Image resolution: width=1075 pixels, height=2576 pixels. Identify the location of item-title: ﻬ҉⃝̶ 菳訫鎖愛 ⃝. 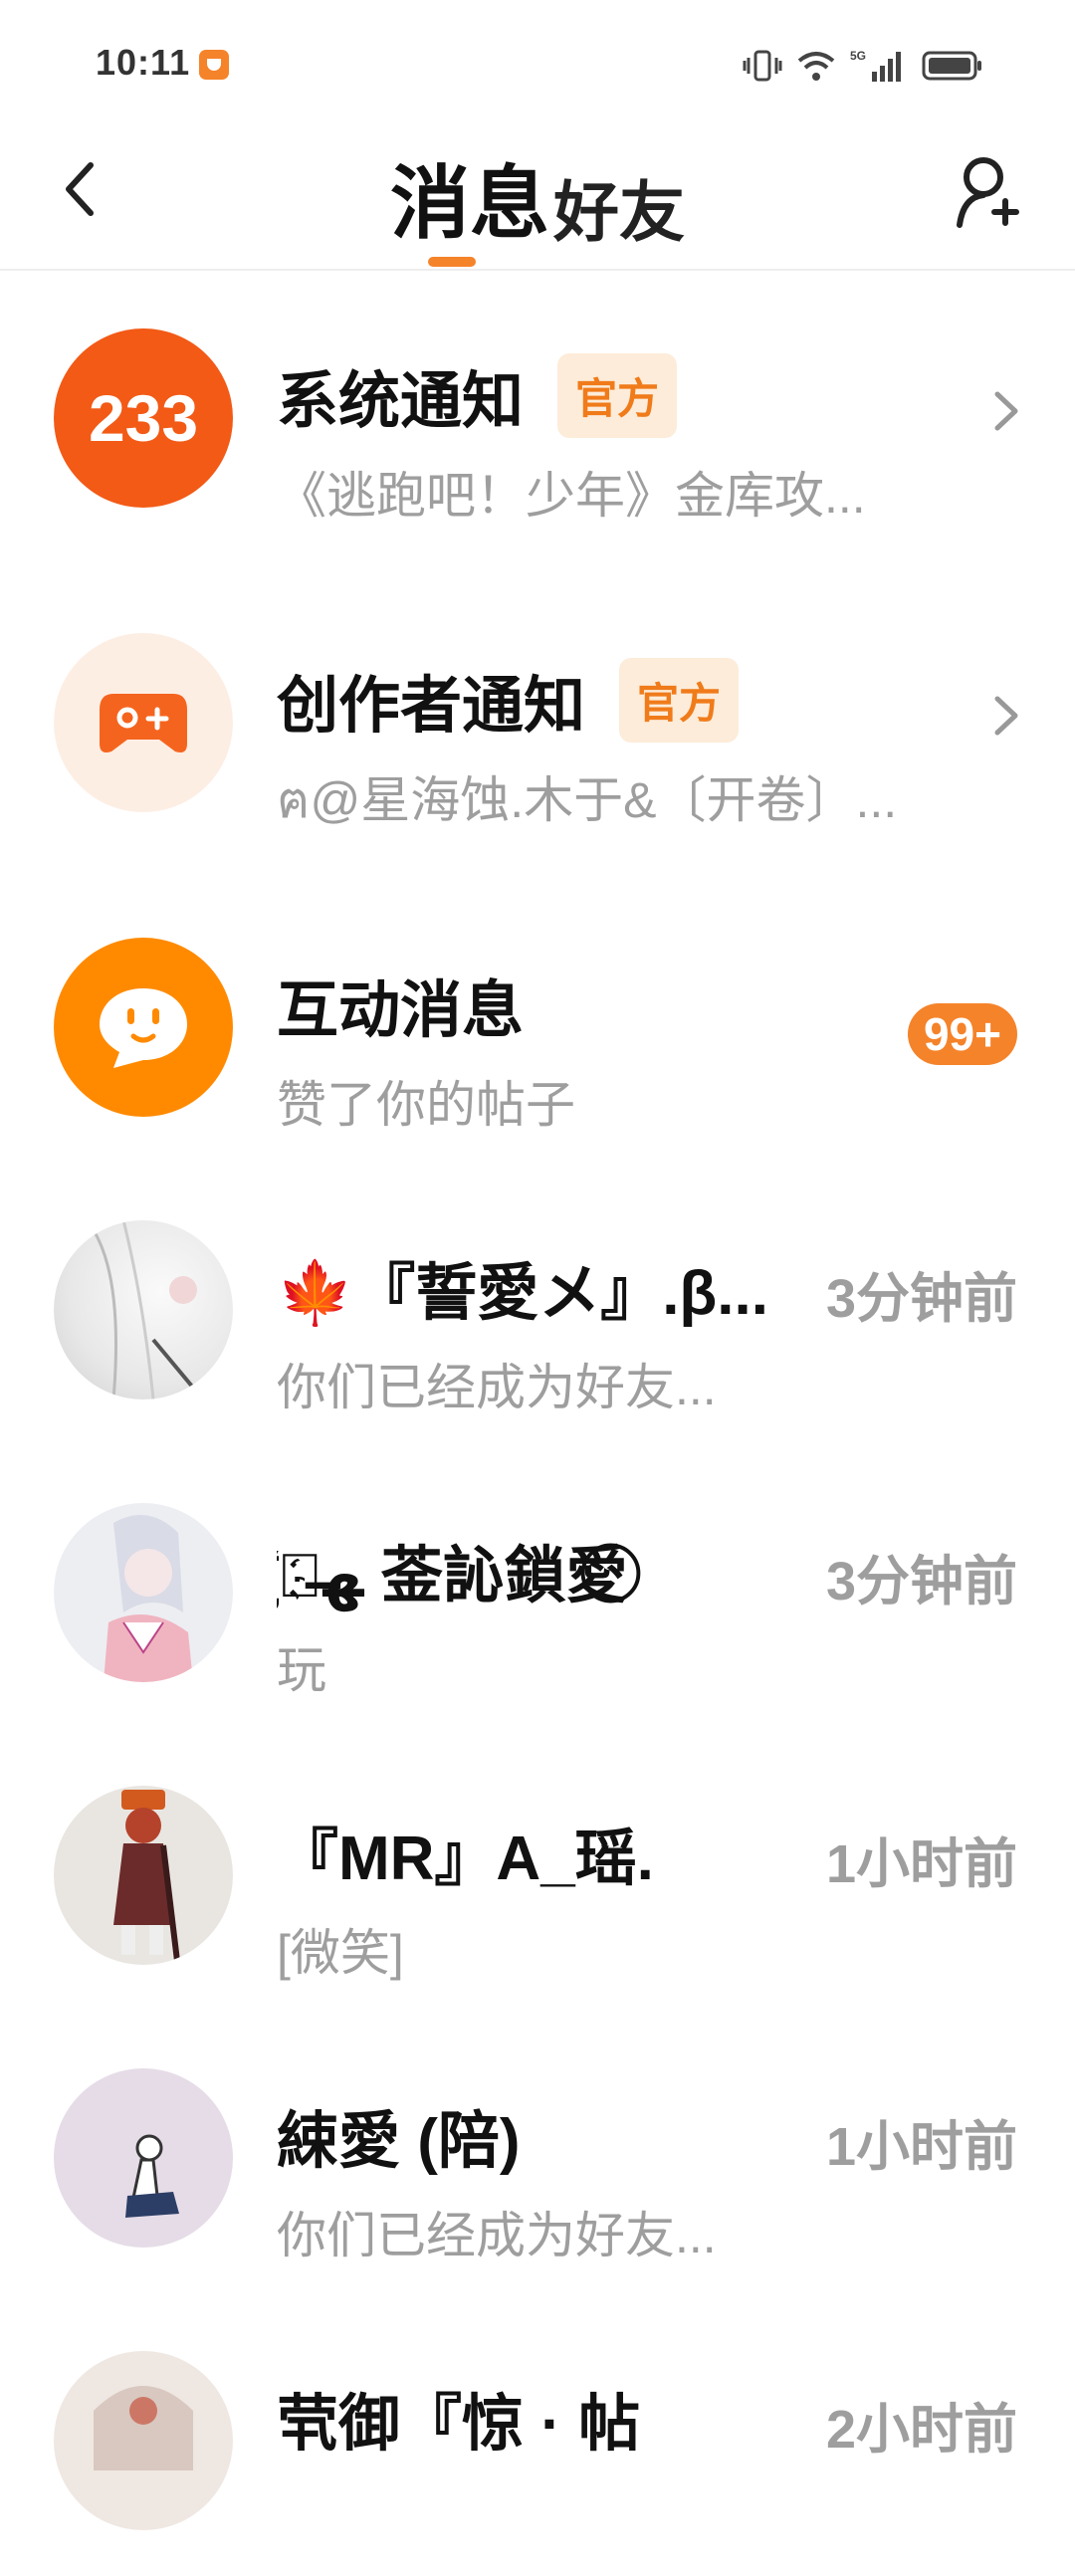
(460, 1576).